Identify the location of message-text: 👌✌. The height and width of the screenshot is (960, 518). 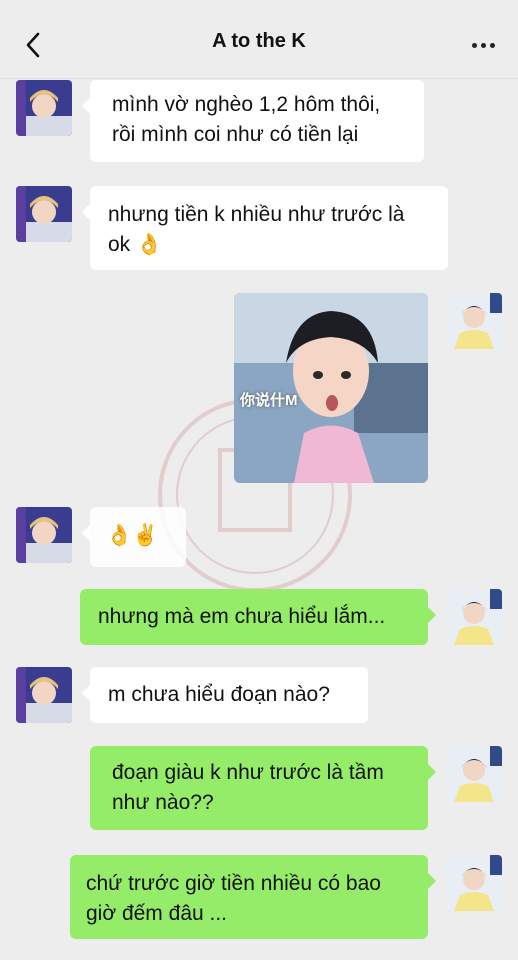
(132, 535).